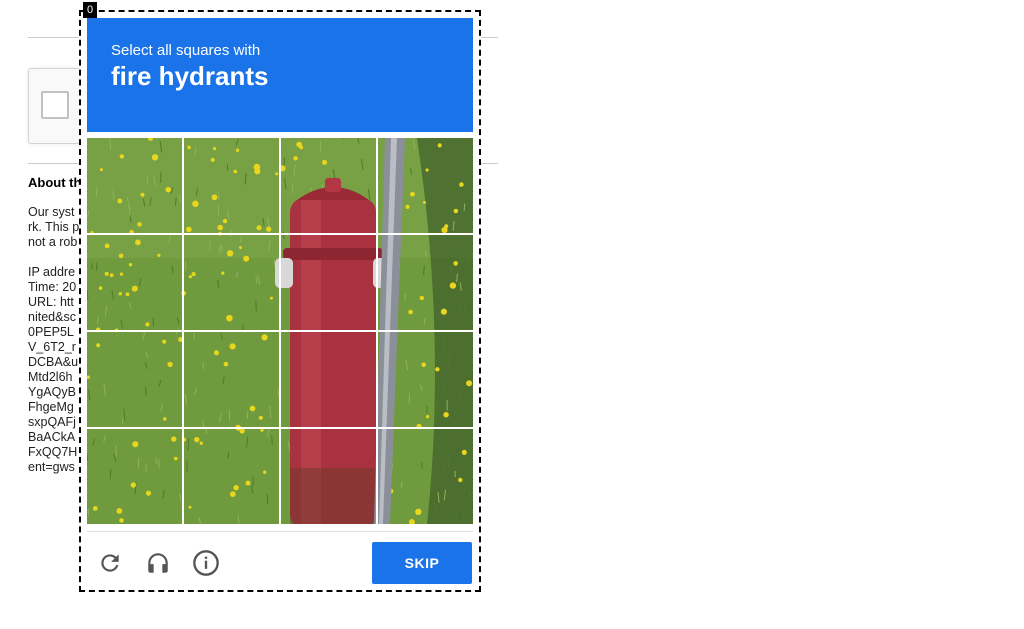  What do you see at coordinates (186, 50) in the screenshot?
I see `challenge-instruction: Select all squares with` at bounding box center [186, 50].